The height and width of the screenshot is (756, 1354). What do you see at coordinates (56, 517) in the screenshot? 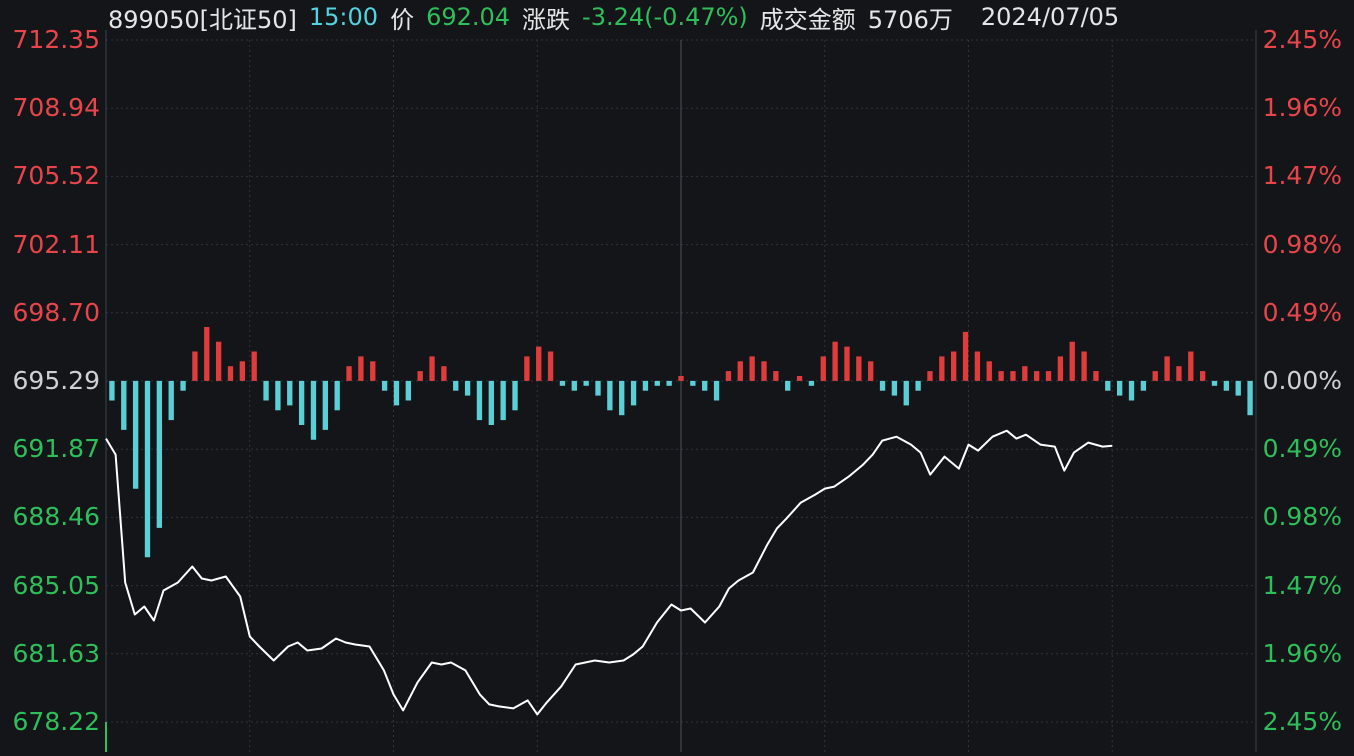
I see `left-tick-label: 688.46` at bounding box center [56, 517].